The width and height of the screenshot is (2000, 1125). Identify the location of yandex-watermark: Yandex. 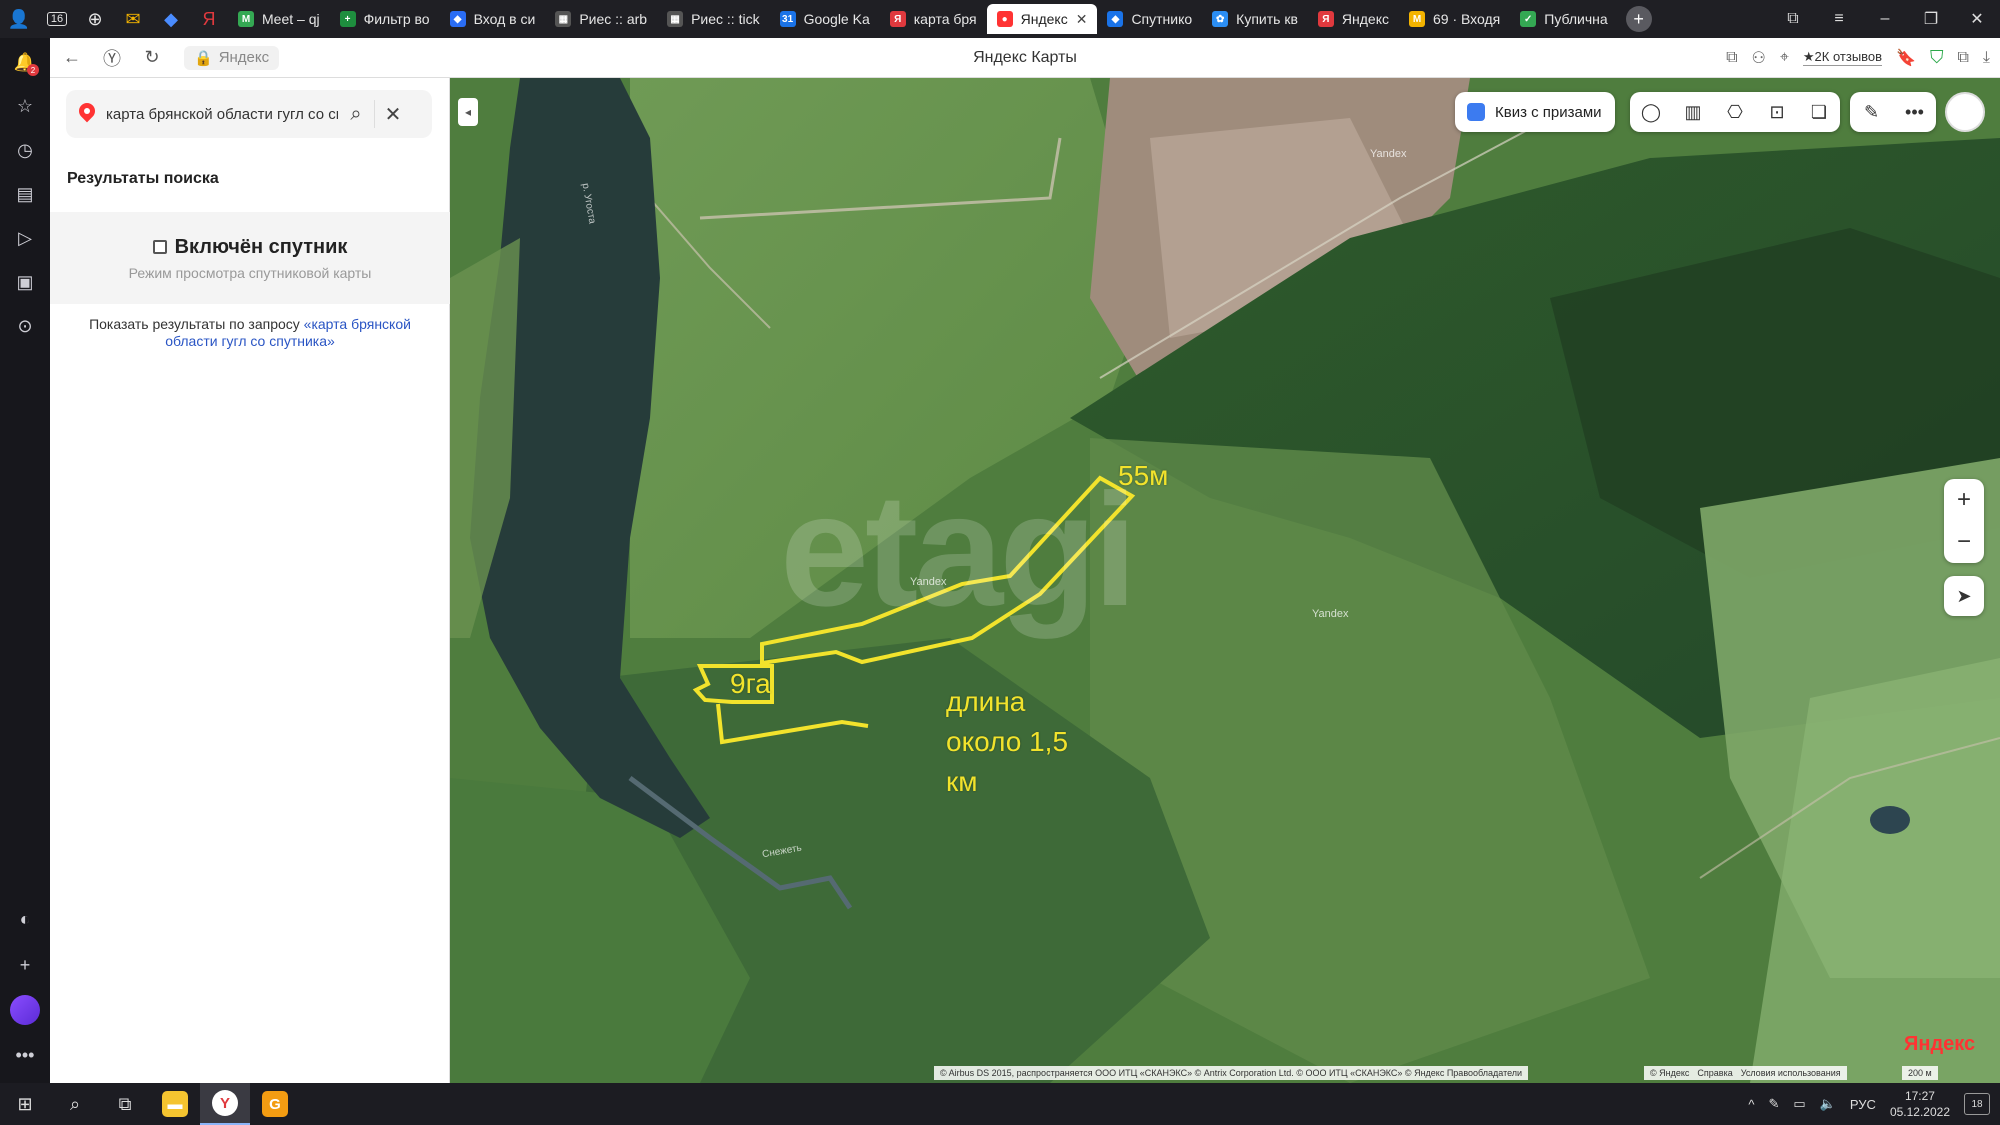
(1388, 154).